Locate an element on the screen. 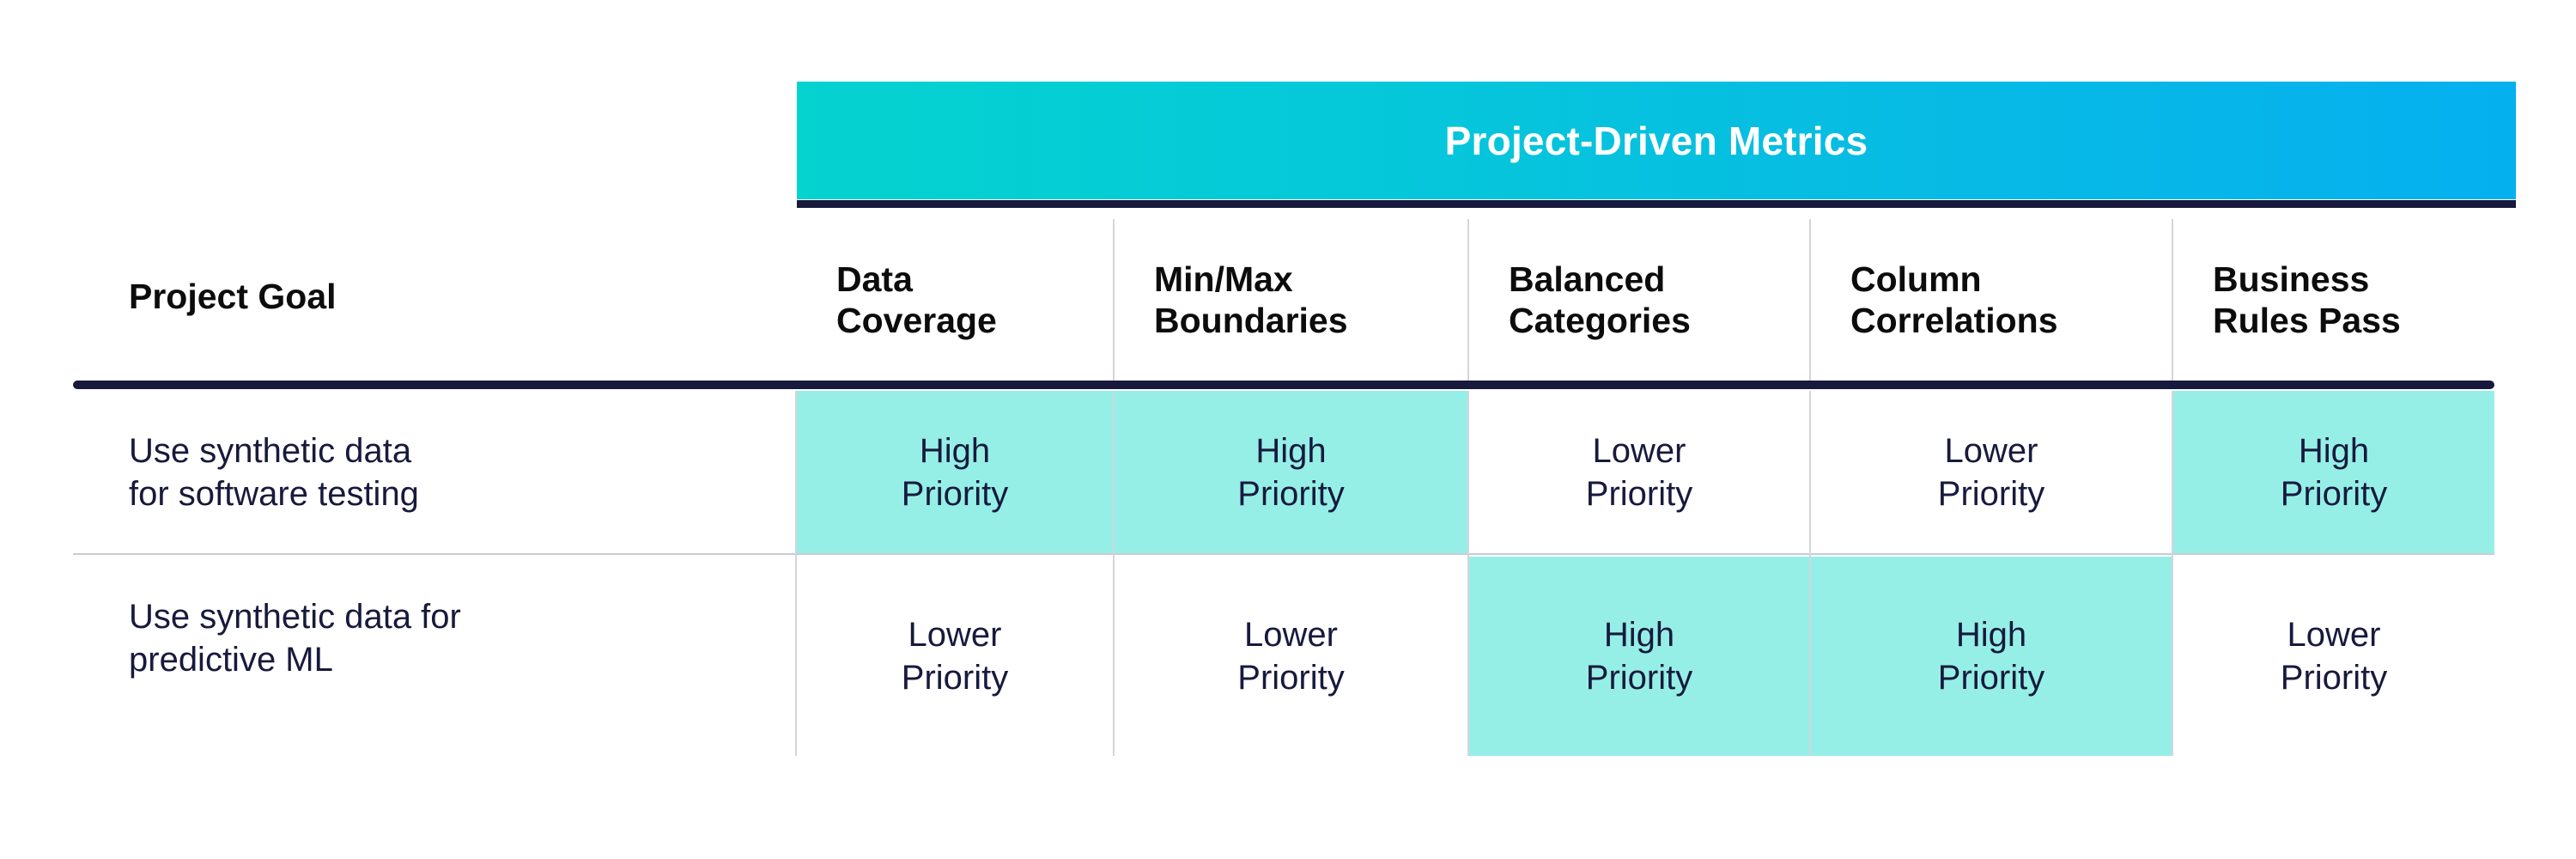 The height and width of the screenshot is (859, 2576). goal-line-2: predictive ML is located at coordinates (231, 660).